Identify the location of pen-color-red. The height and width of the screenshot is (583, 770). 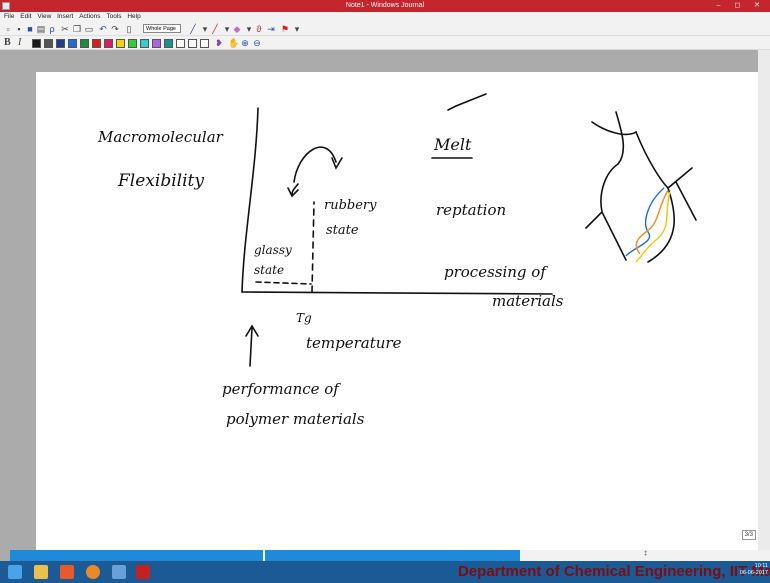
(96, 43).